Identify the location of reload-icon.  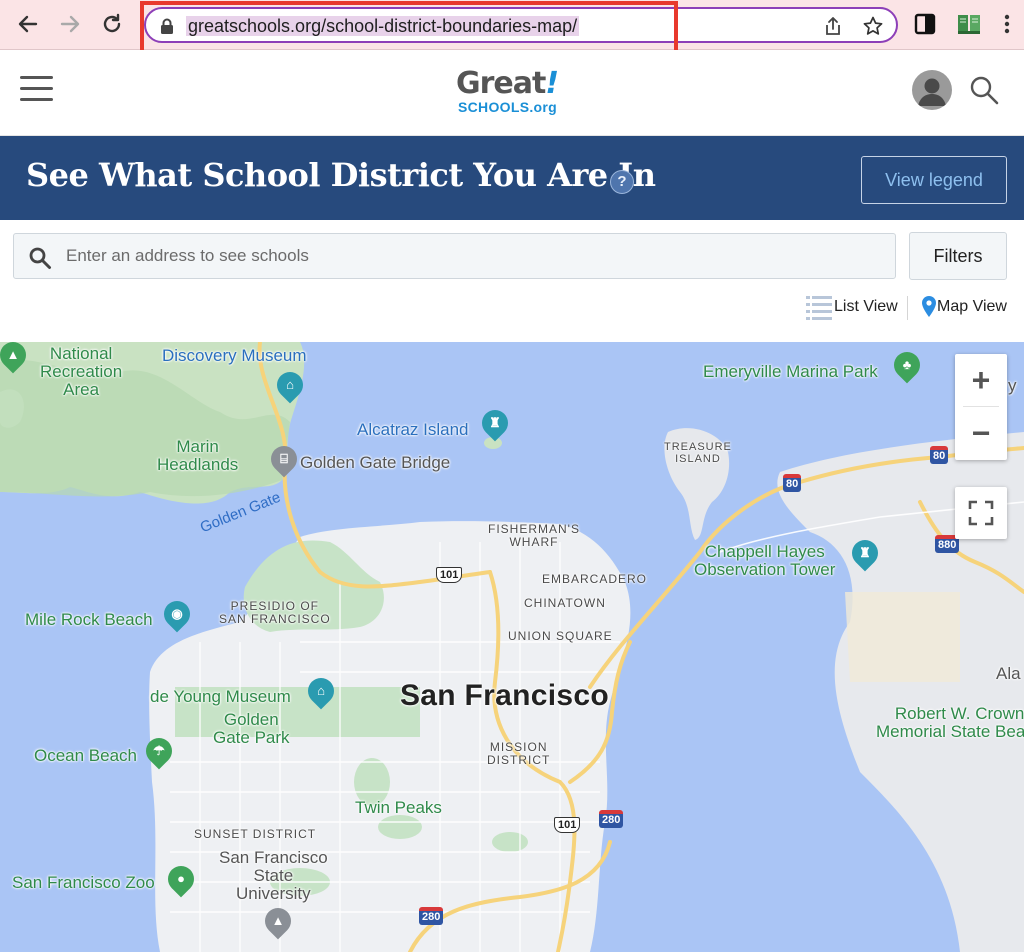
(112, 23).